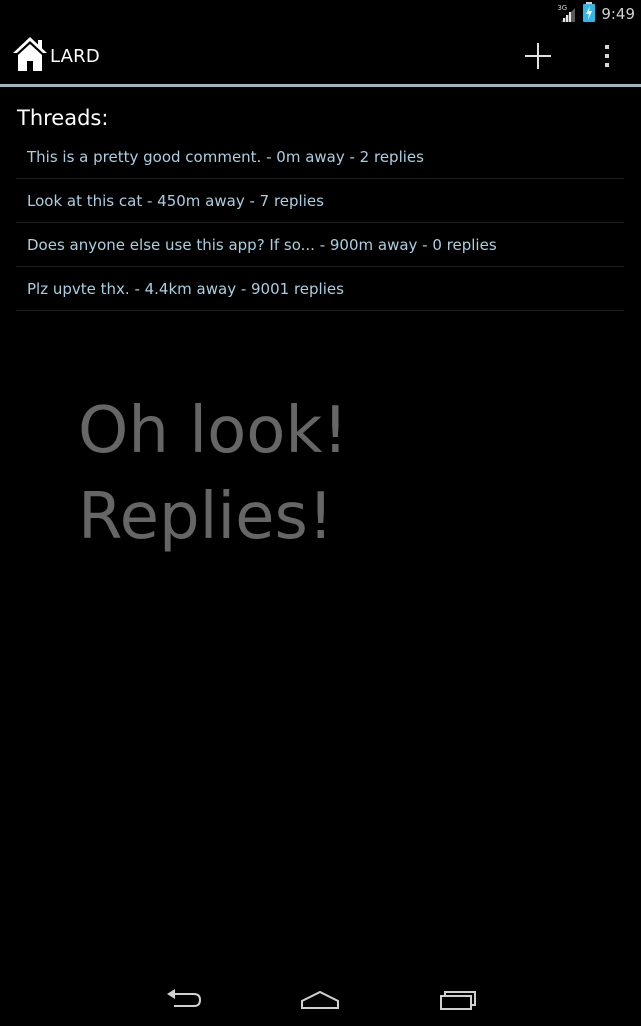  What do you see at coordinates (567, 14) in the screenshot?
I see `signal-icon: 3G` at bounding box center [567, 14].